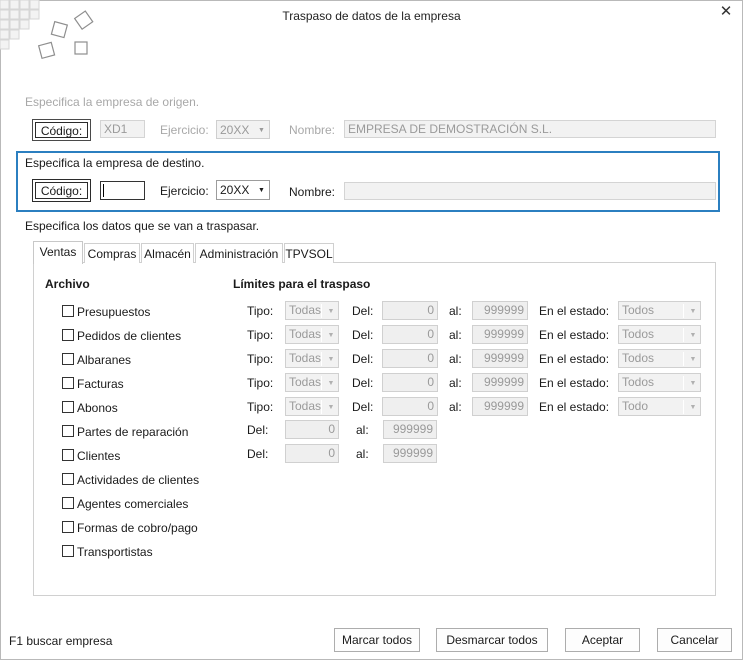 This screenshot has width=743, height=660. I want to click on tab-compras: Compras, so click(112, 253).